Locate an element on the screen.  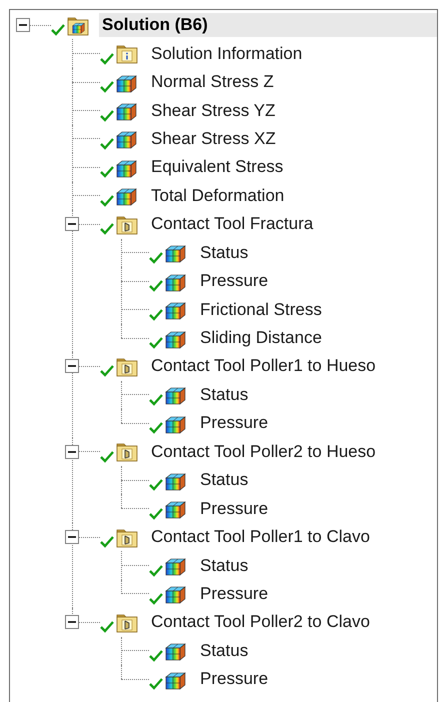
tree-item: Solution (B6) is located at coordinates (268, 25).